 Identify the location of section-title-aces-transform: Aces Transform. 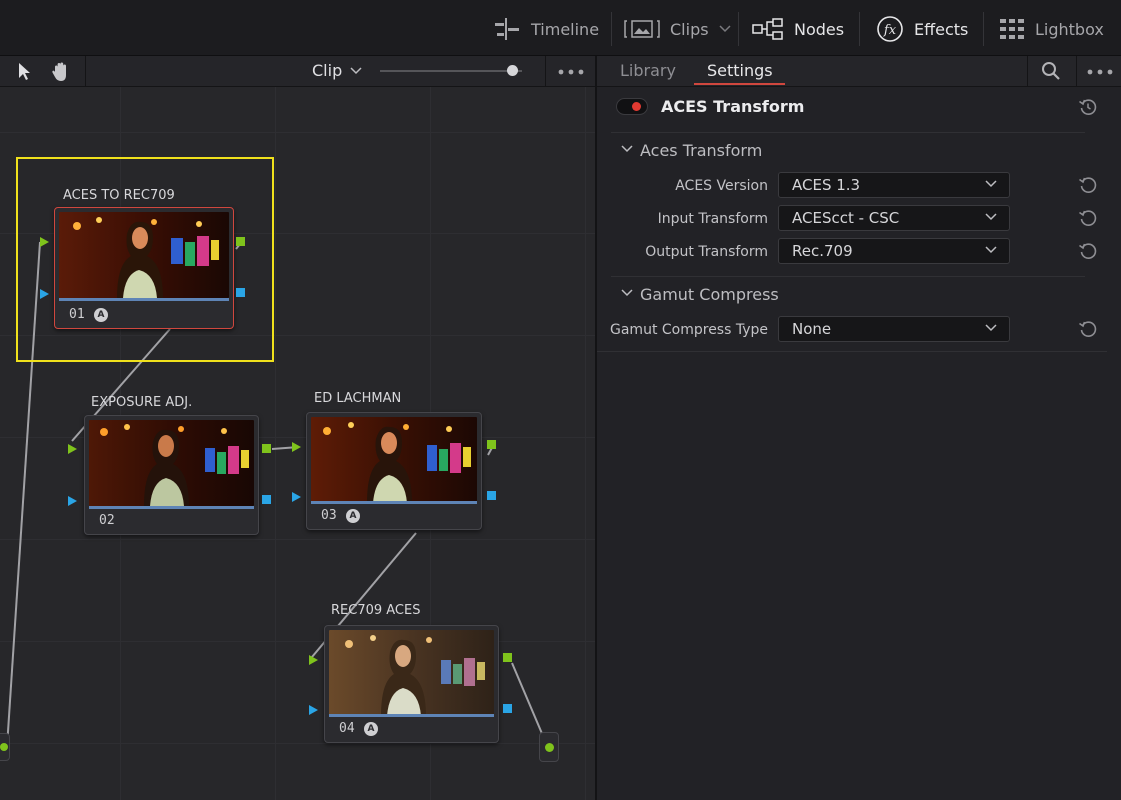
(701, 150).